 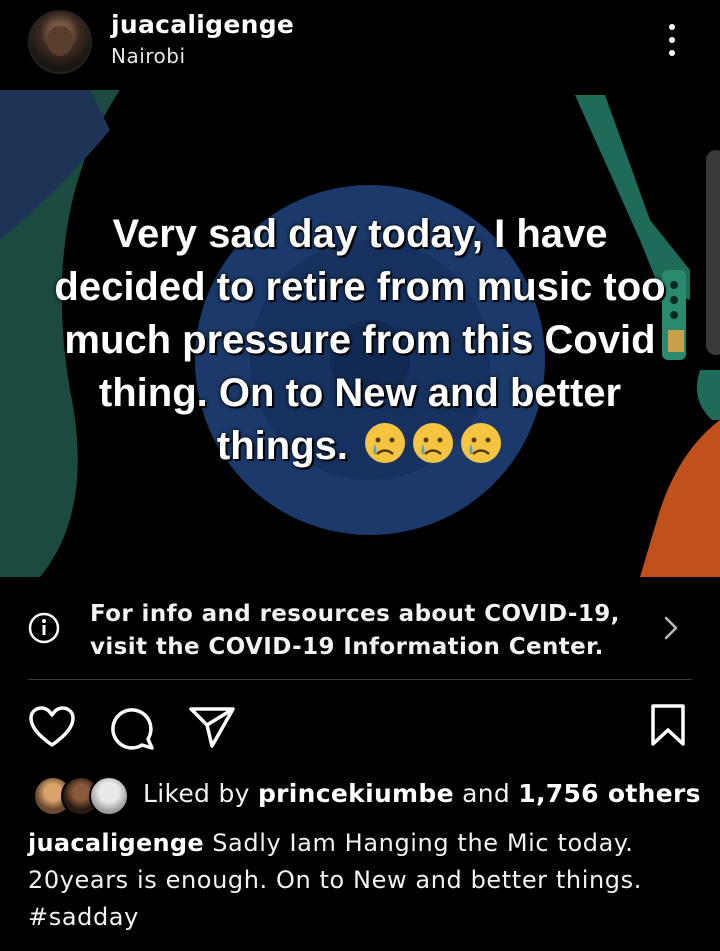 What do you see at coordinates (81, 796) in the screenshot?
I see `liked-by-avatars` at bounding box center [81, 796].